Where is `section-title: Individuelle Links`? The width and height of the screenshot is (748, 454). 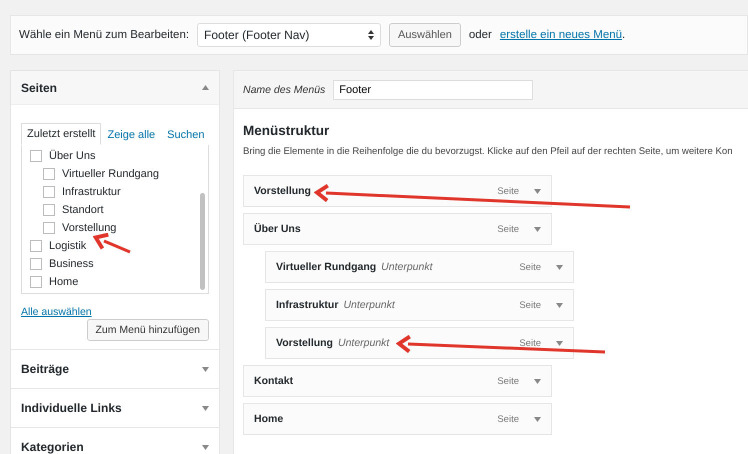 section-title: Individuelle Links is located at coordinates (71, 408).